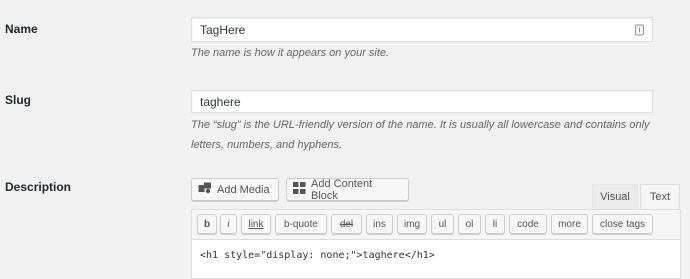  What do you see at coordinates (228, 224) in the screenshot?
I see `quicktag-i-button: i` at bounding box center [228, 224].